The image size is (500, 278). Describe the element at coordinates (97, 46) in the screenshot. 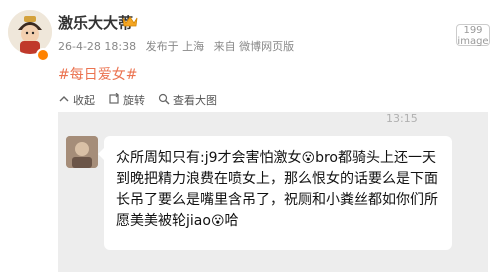

I see `post-date: 26-4-28 18:38` at that location.